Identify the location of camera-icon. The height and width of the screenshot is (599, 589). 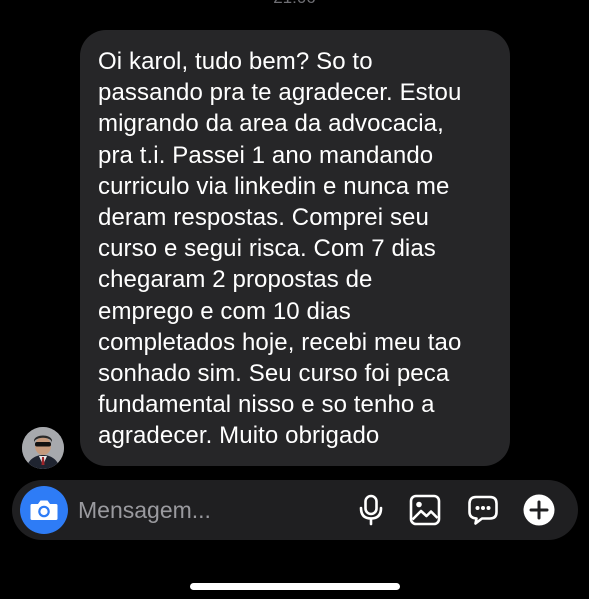
(44, 510).